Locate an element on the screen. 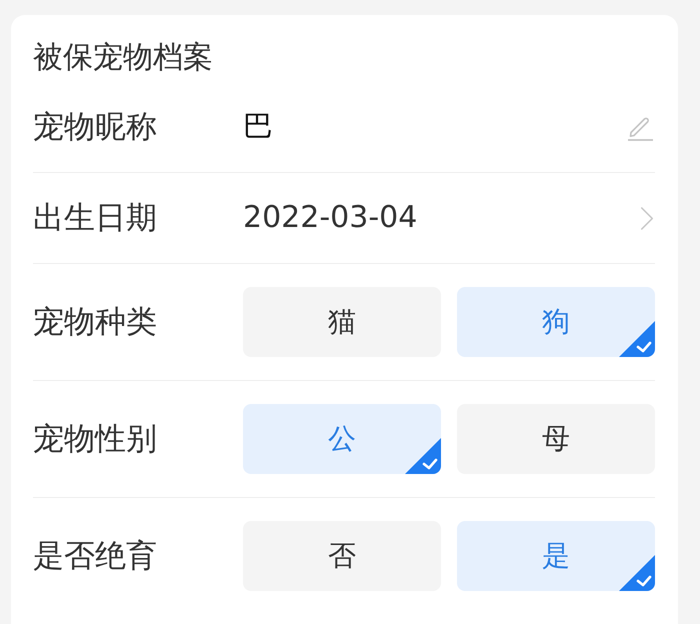 The height and width of the screenshot is (624, 700). field-value: 巴 is located at coordinates (258, 127).